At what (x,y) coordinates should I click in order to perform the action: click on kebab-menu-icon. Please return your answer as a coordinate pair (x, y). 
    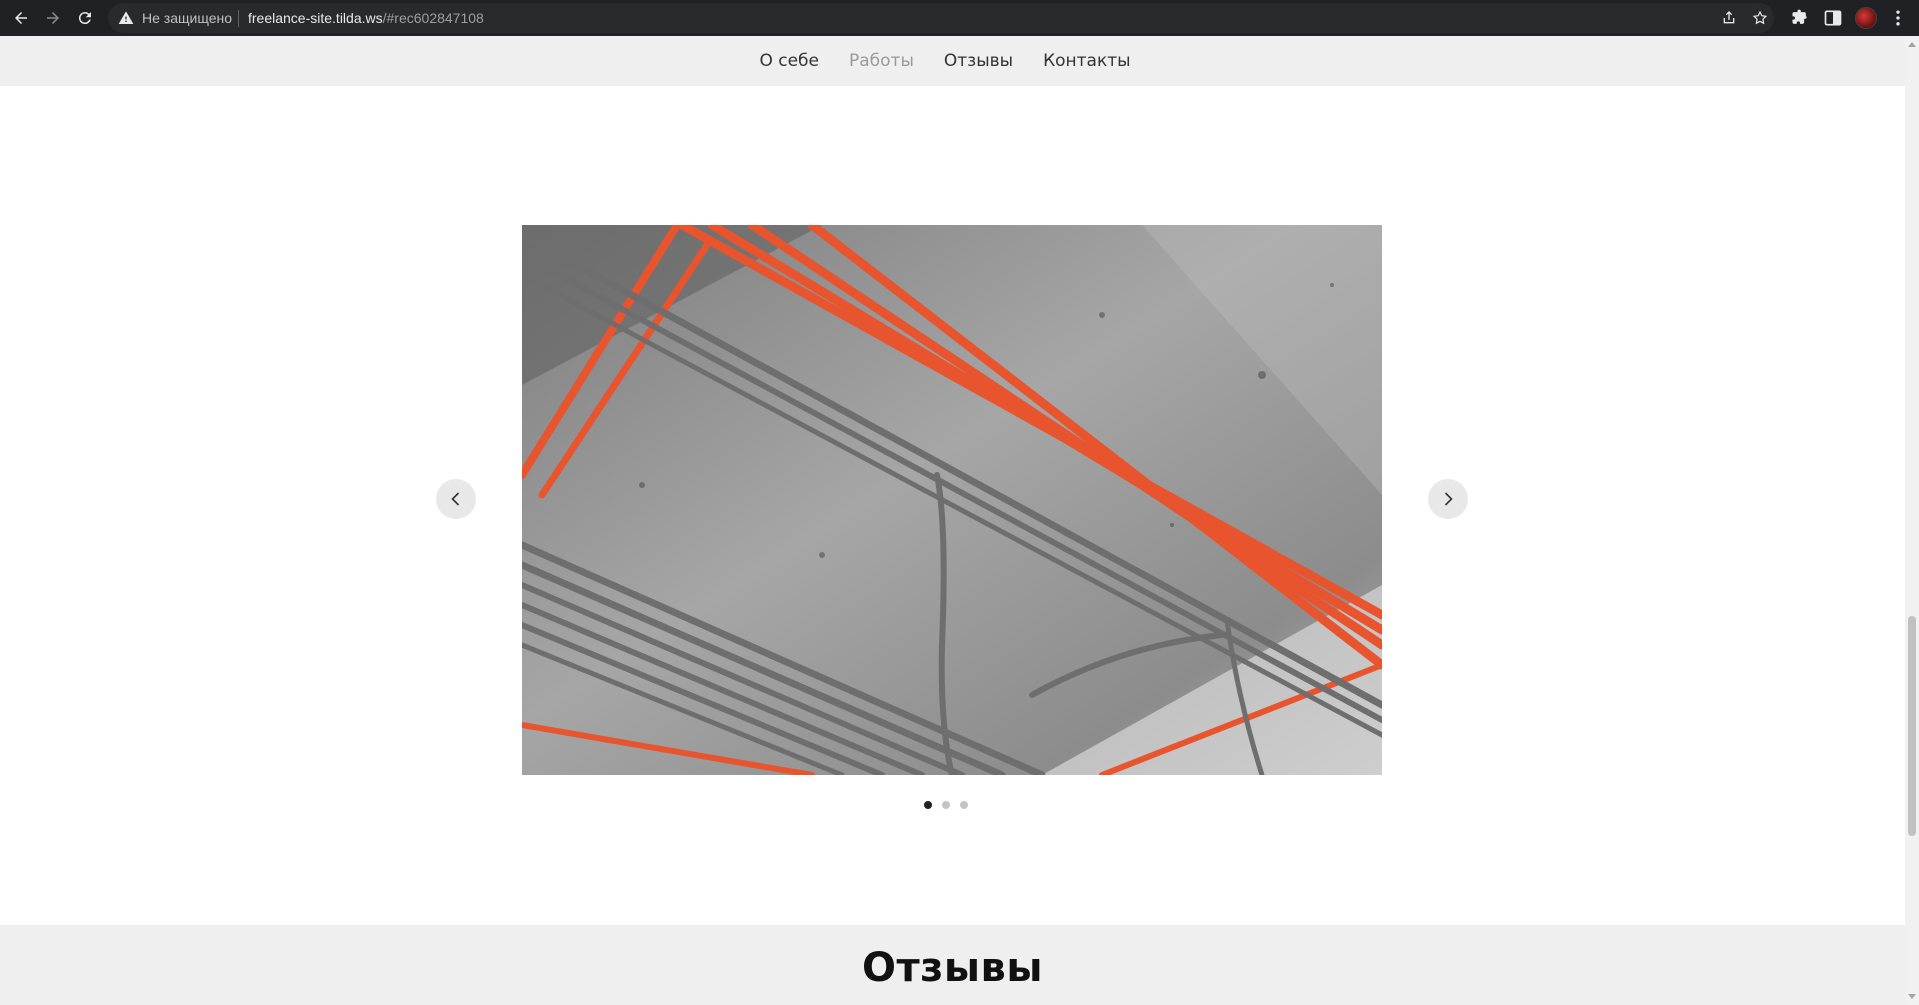
    Looking at the image, I should click on (1898, 18).